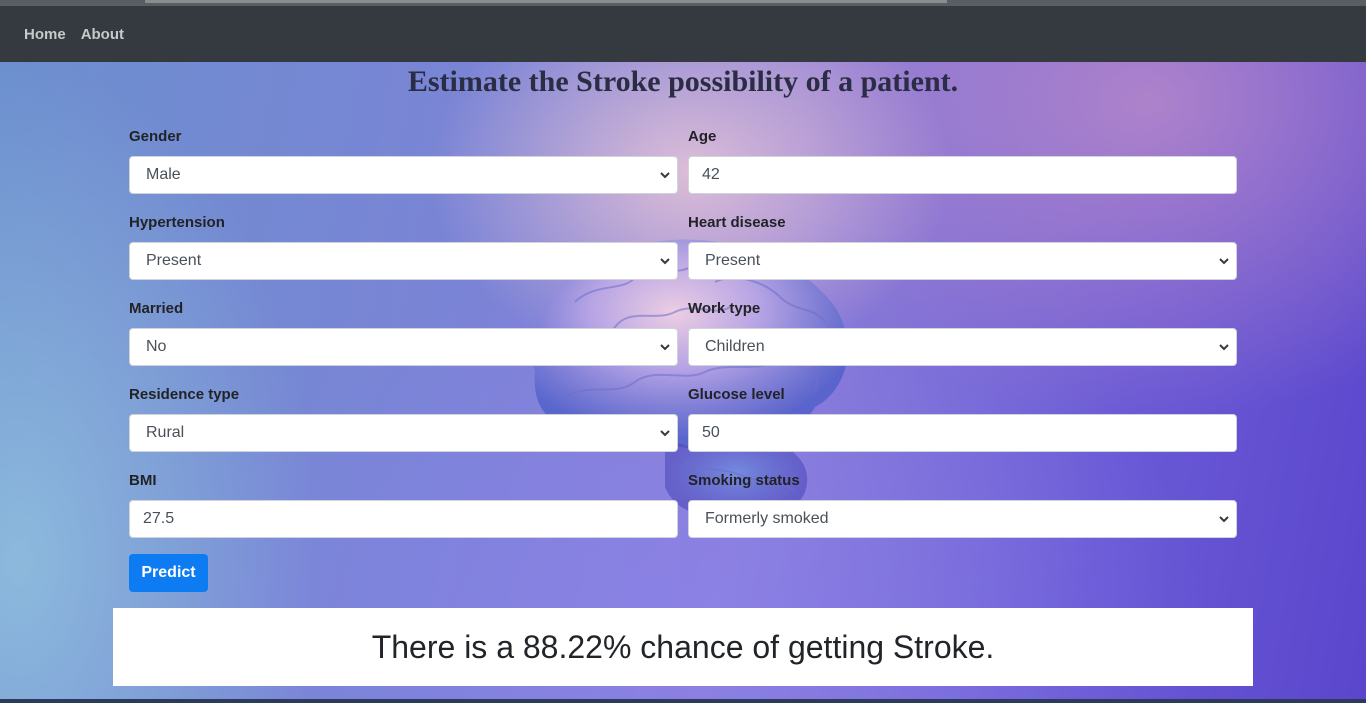 This screenshot has height=703, width=1366. Describe the element at coordinates (165, 432) in the screenshot. I see `residence-type-select-value: Rural` at that location.